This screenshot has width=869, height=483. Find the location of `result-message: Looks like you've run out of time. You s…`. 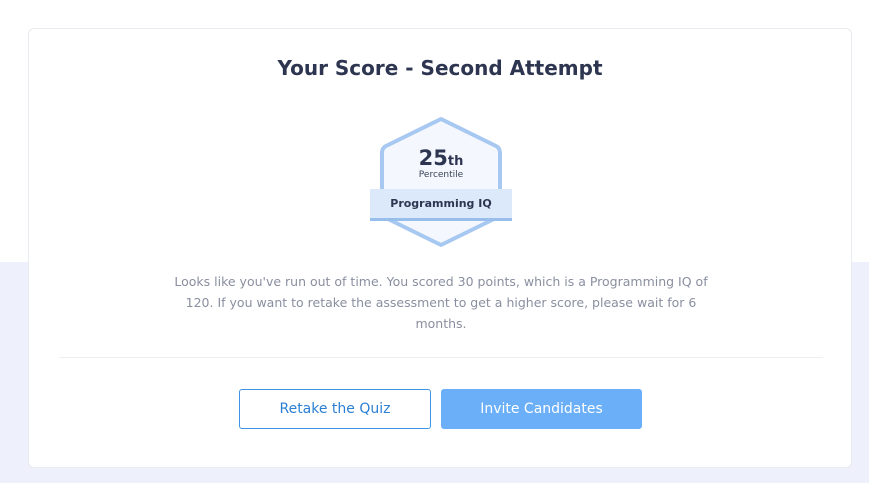

result-message: Looks like you've run out of time. You s… is located at coordinates (441, 302).